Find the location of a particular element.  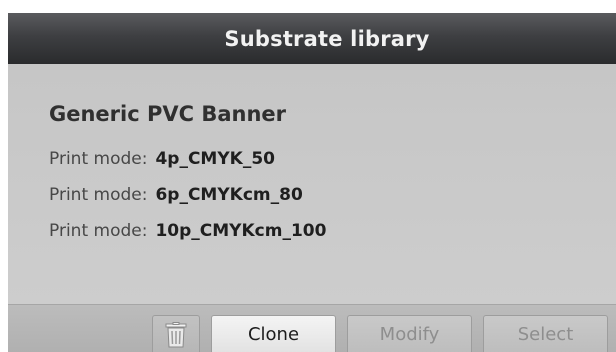

clone-button: Clone is located at coordinates (273, 333).